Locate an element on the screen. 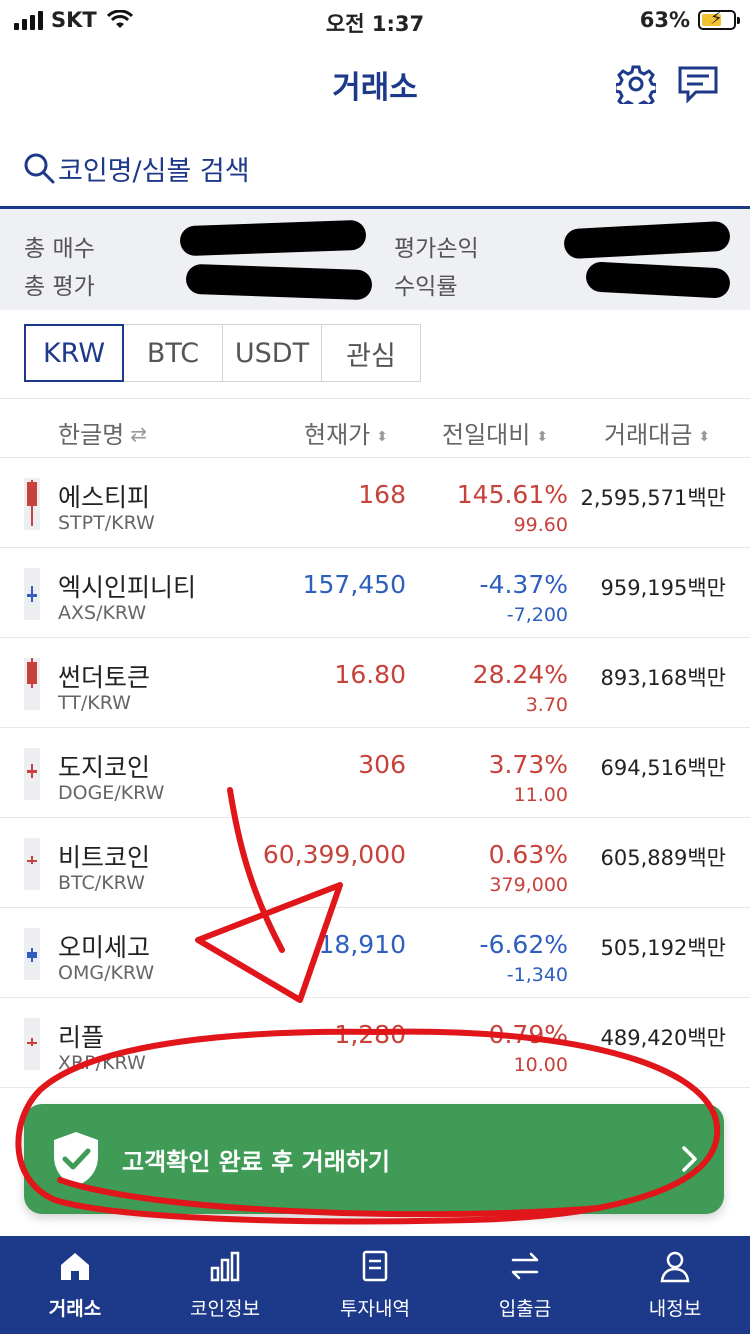  tab-label: 거래소 is located at coordinates (75, 1309).